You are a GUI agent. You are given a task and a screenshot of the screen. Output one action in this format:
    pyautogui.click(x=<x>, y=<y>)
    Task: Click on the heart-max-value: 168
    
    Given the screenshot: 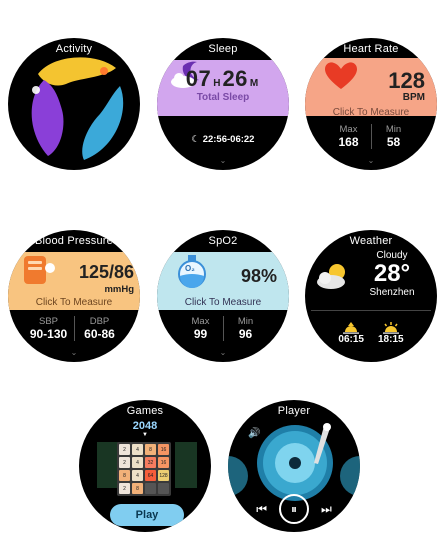 What is the action you would take?
    pyautogui.click(x=348, y=142)
    